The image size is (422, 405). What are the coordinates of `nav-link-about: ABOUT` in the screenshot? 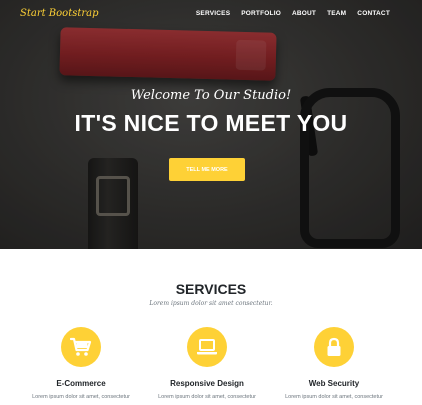 It's located at (304, 13).